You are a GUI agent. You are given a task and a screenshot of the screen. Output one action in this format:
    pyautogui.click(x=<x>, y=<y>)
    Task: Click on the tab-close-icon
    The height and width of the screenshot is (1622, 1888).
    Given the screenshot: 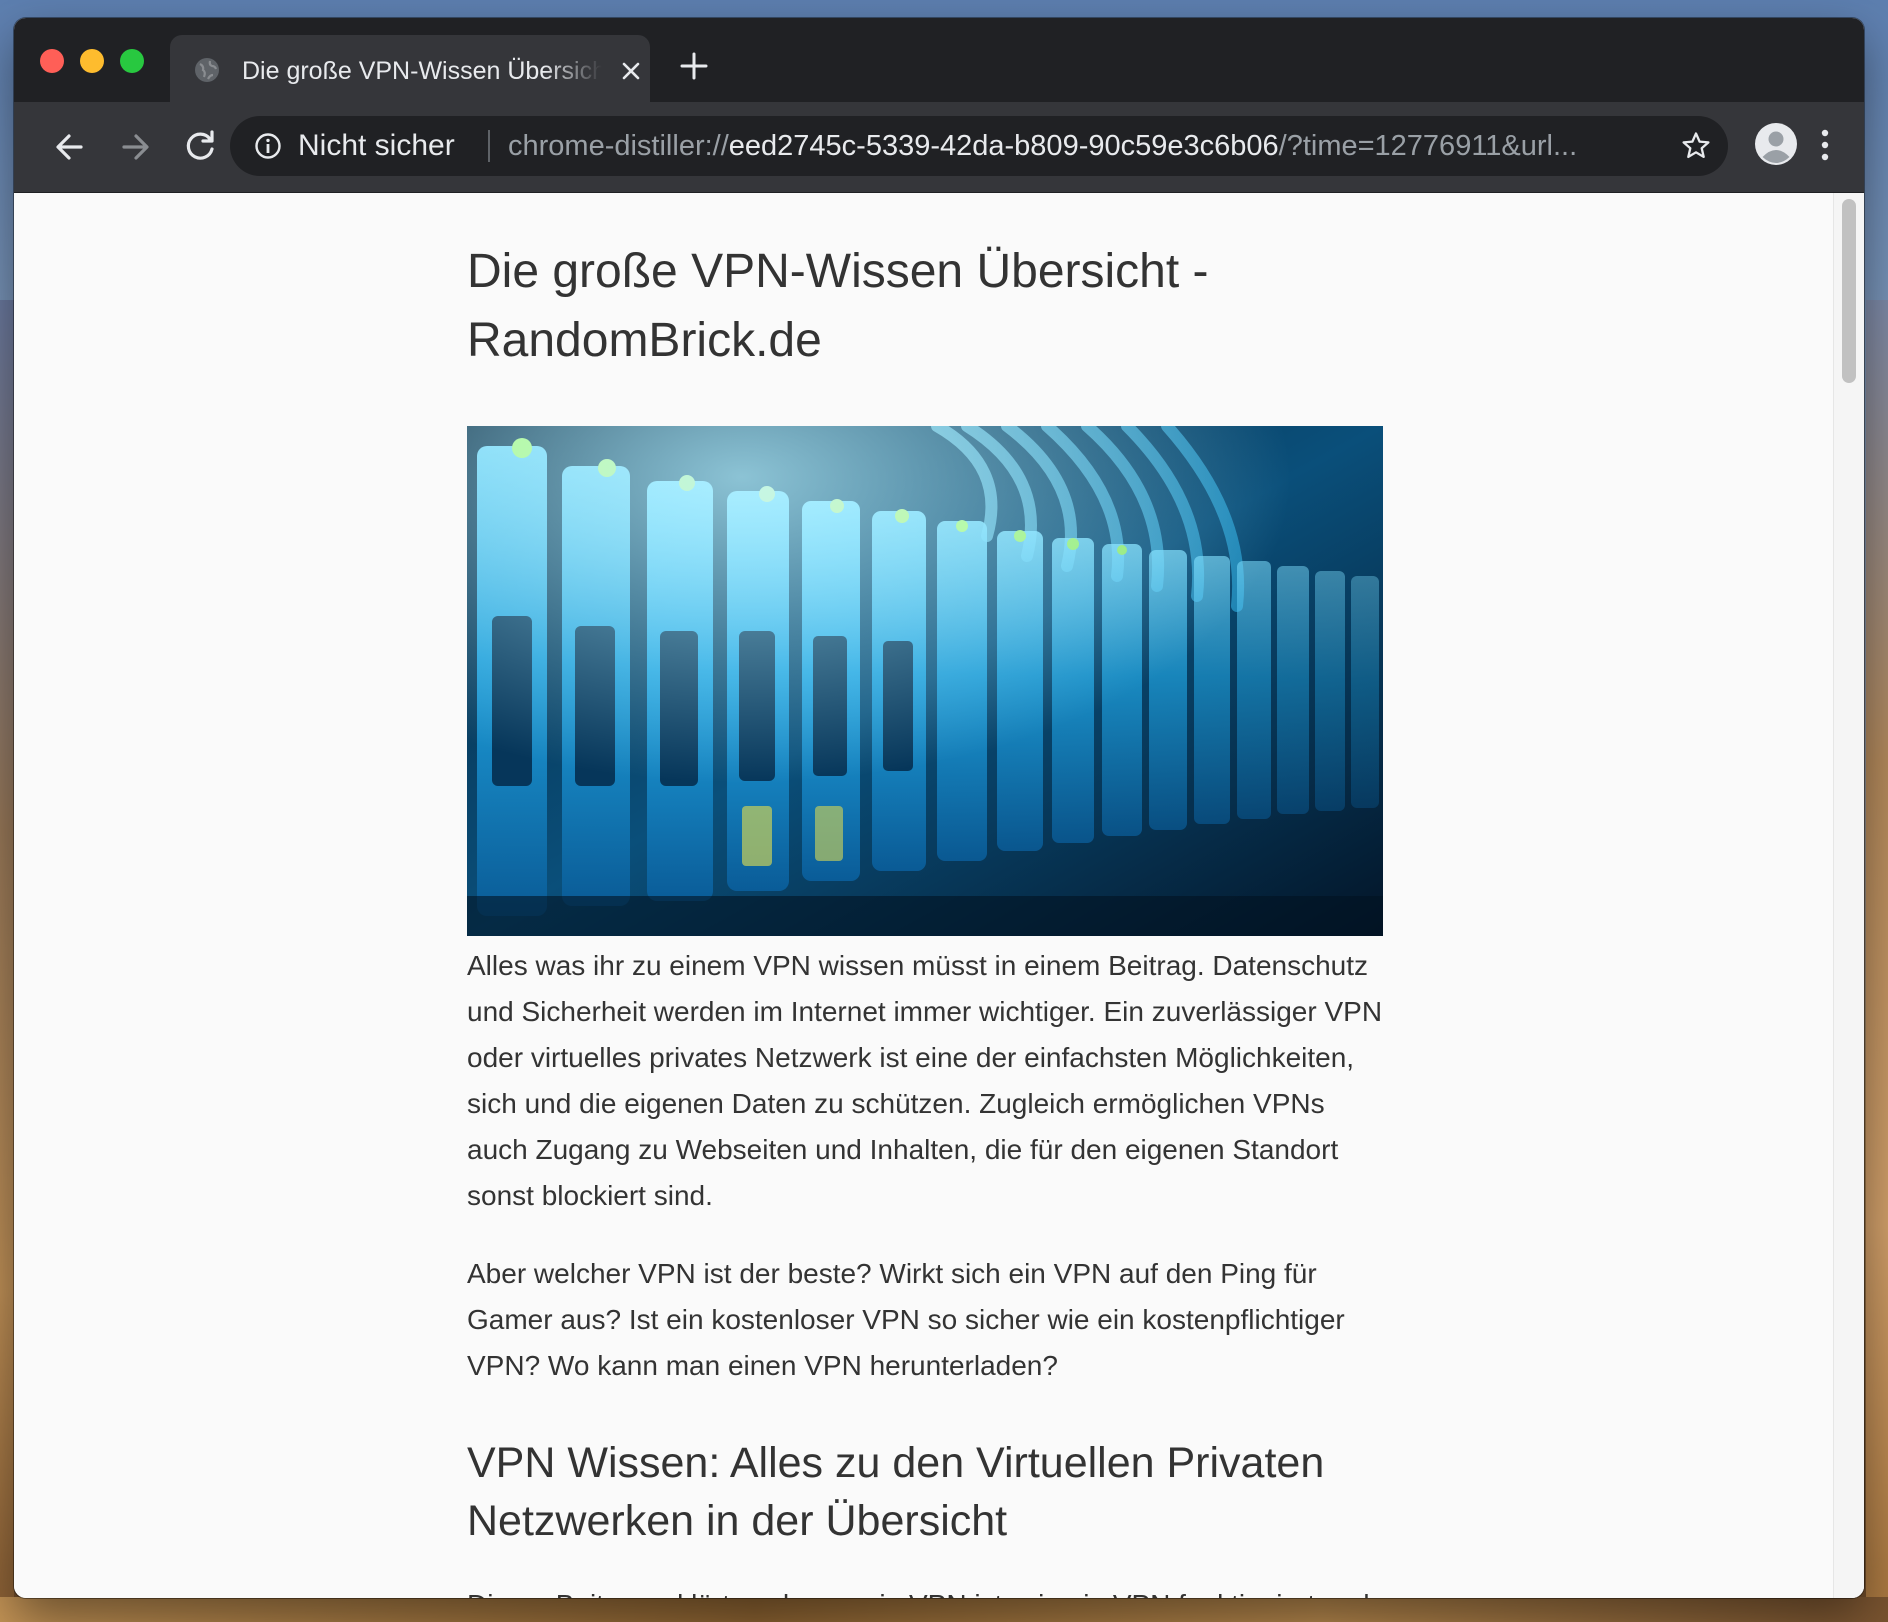 What is the action you would take?
    pyautogui.click(x=631, y=71)
    